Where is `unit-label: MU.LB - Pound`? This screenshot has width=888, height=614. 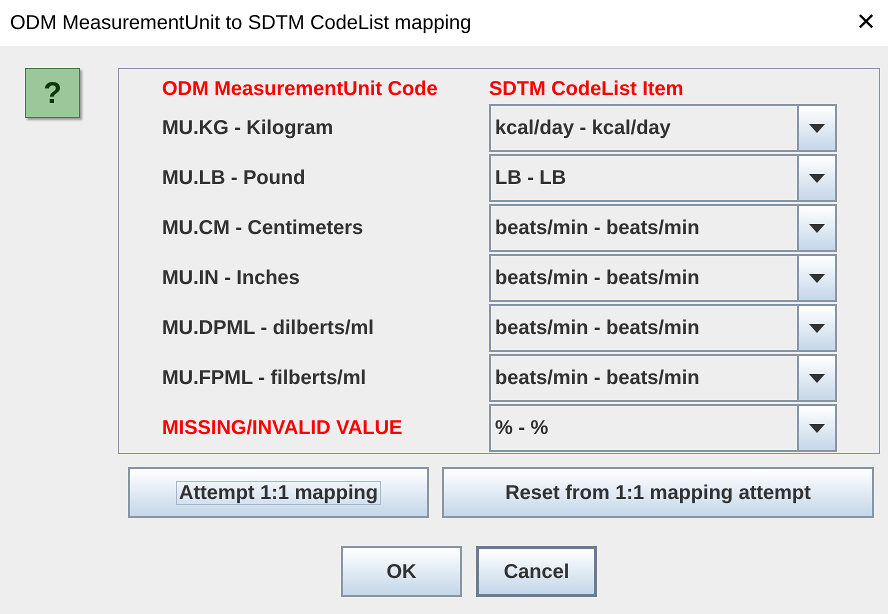
unit-label: MU.LB - Pound is located at coordinates (234, 178).